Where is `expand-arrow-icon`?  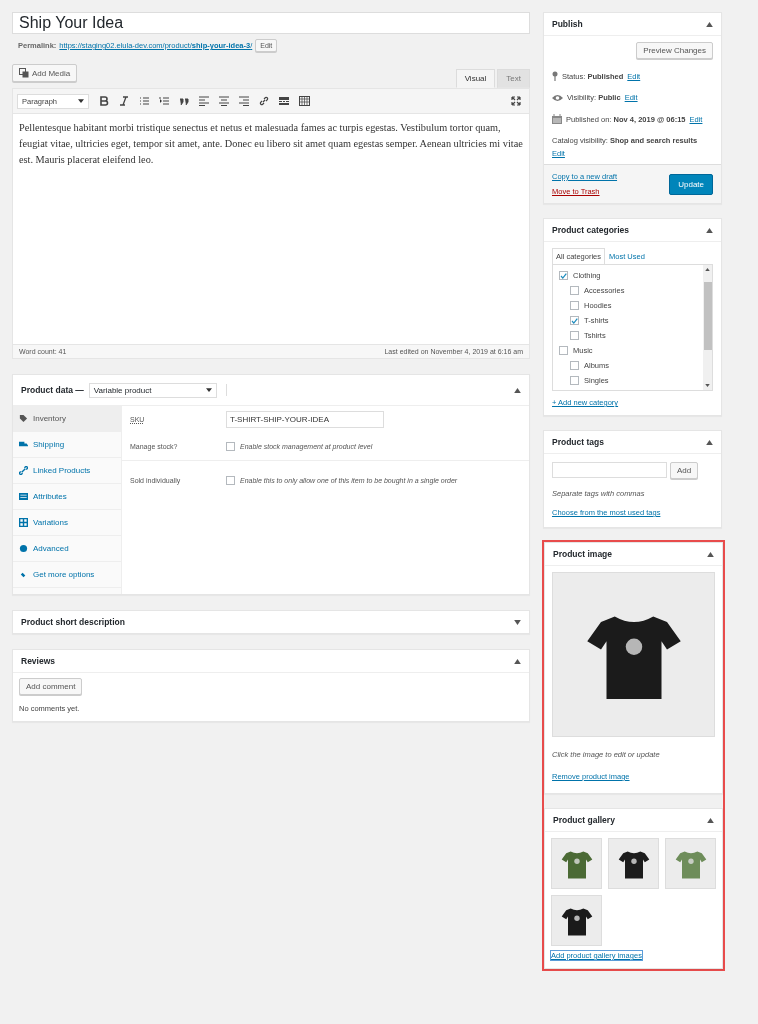
expand-arrow-icon is located at coordinates (517, 622).